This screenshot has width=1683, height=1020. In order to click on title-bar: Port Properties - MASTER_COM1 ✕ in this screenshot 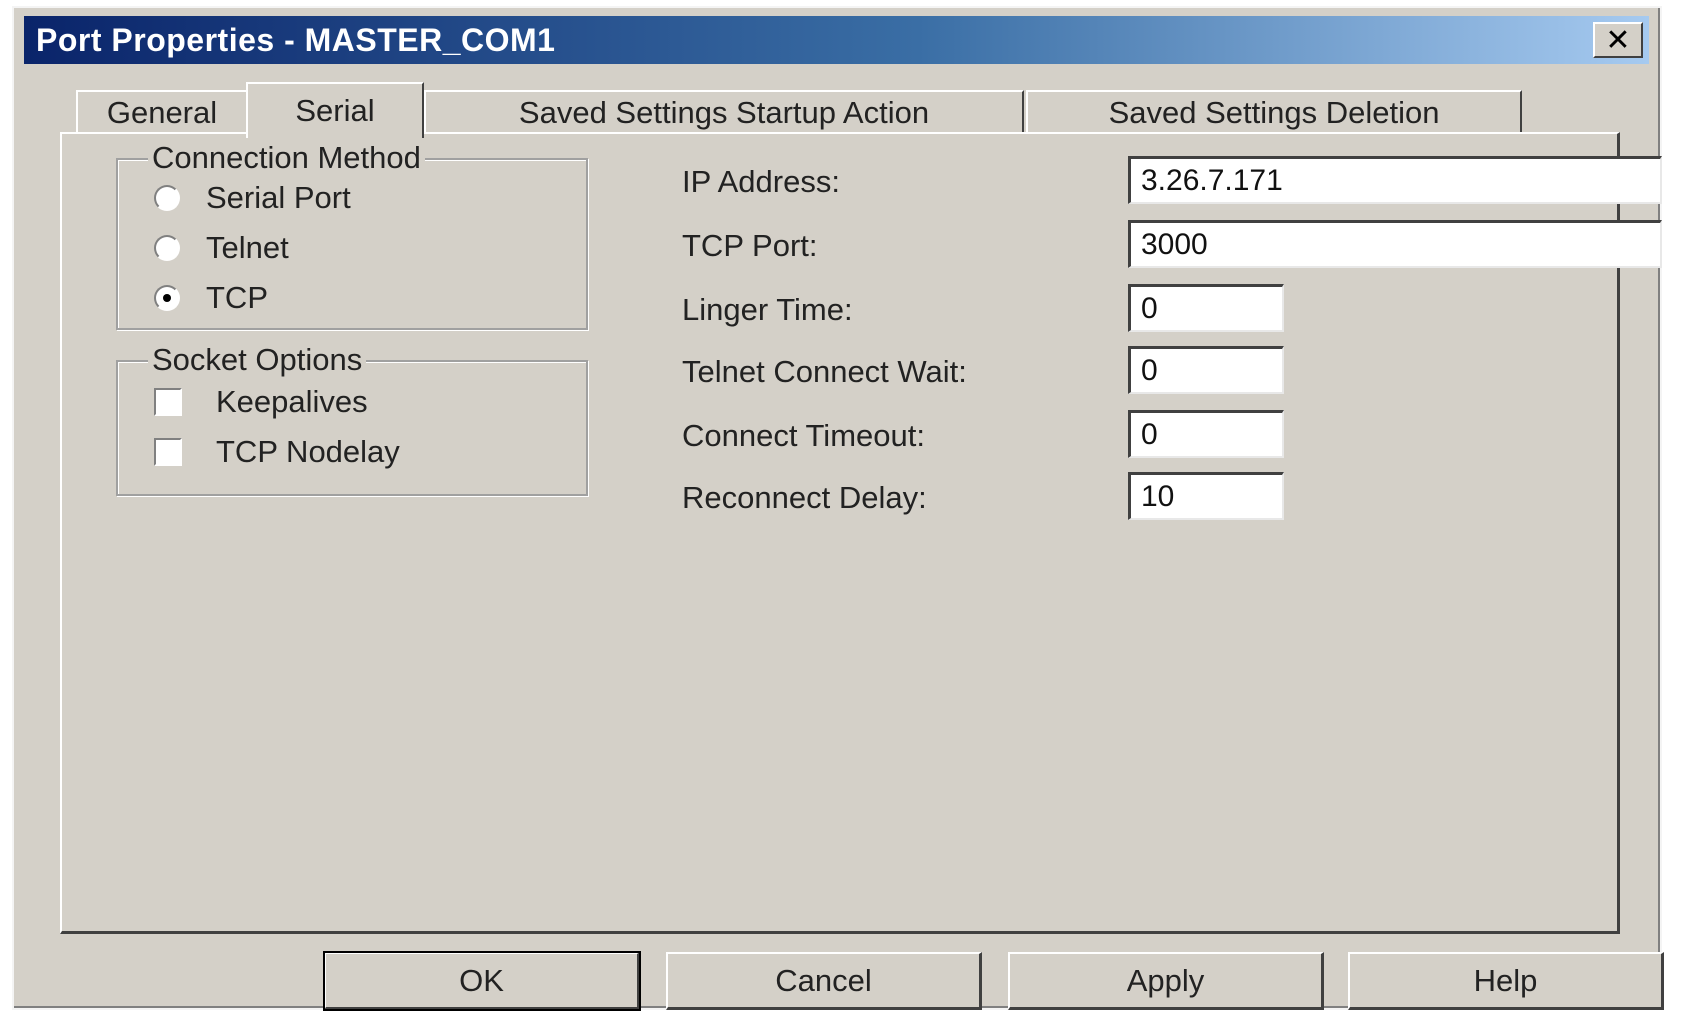, I will do `click(836, 40)`.